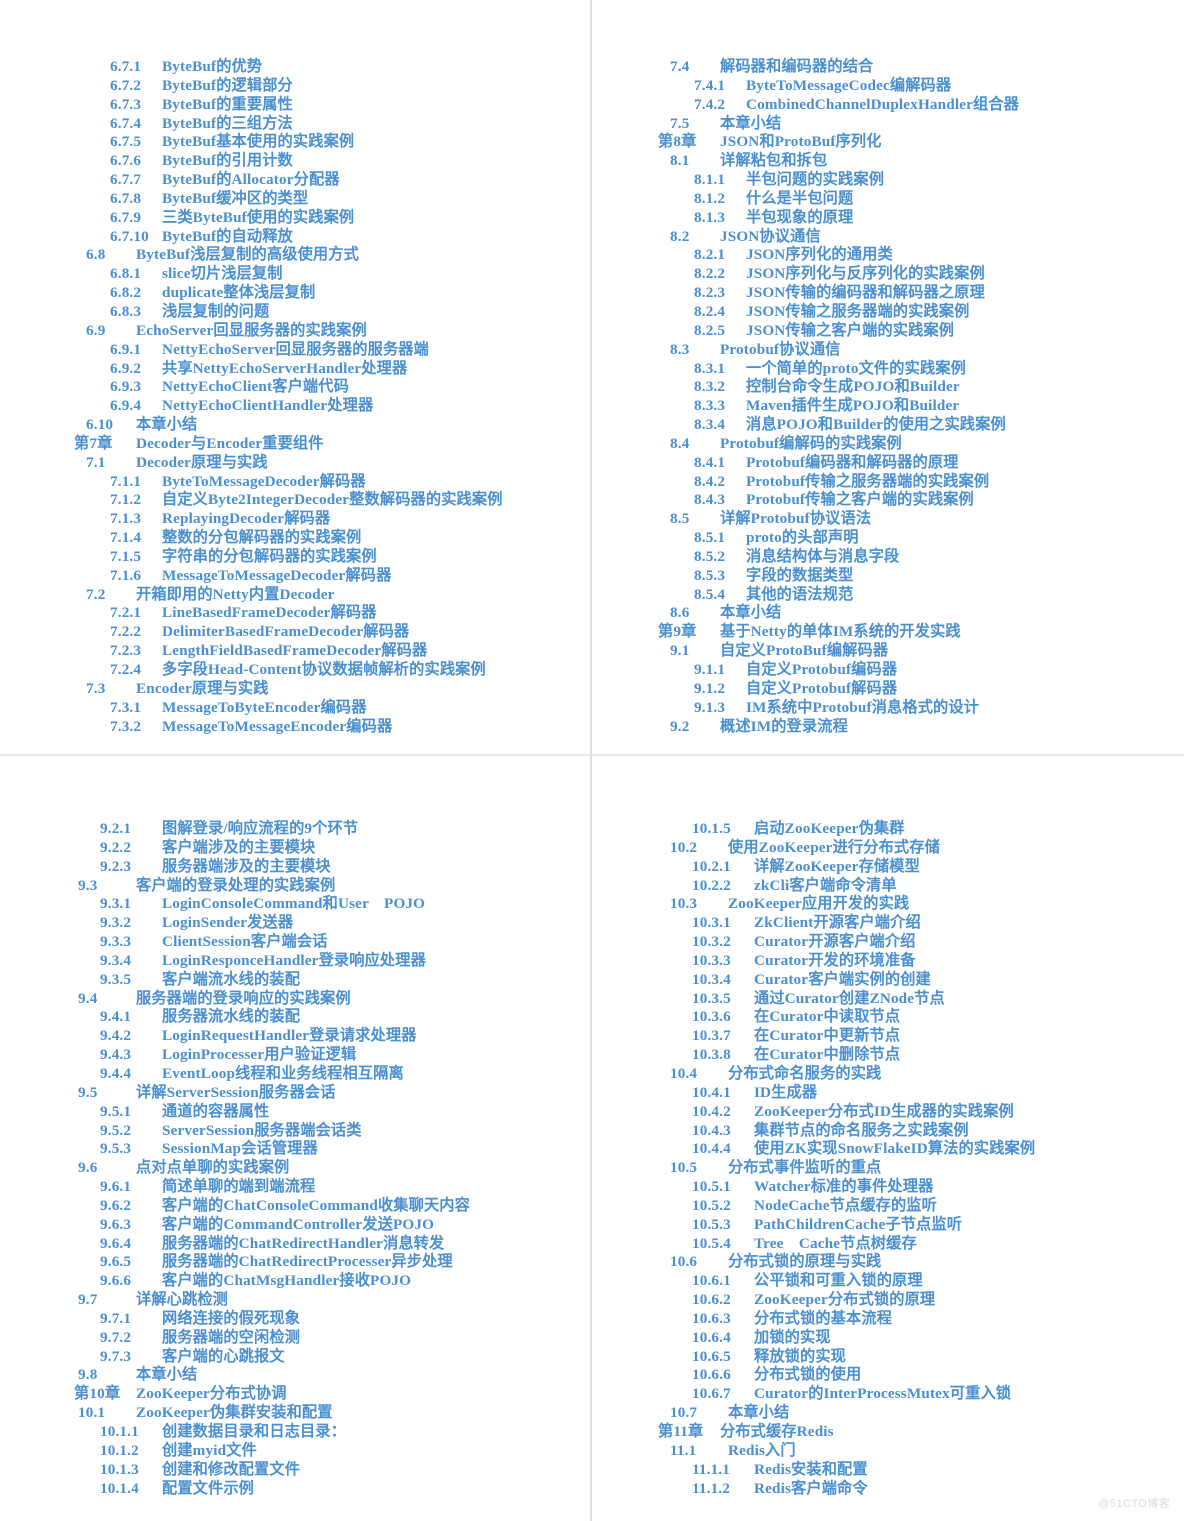 This screenshot has height=1521, width=1184. What do you see at coordinates (888, 670) in the screenshot?
I see `toc-entry: 9.1.1 自定义Protobuf编码器` at bounding box center [888, 670].